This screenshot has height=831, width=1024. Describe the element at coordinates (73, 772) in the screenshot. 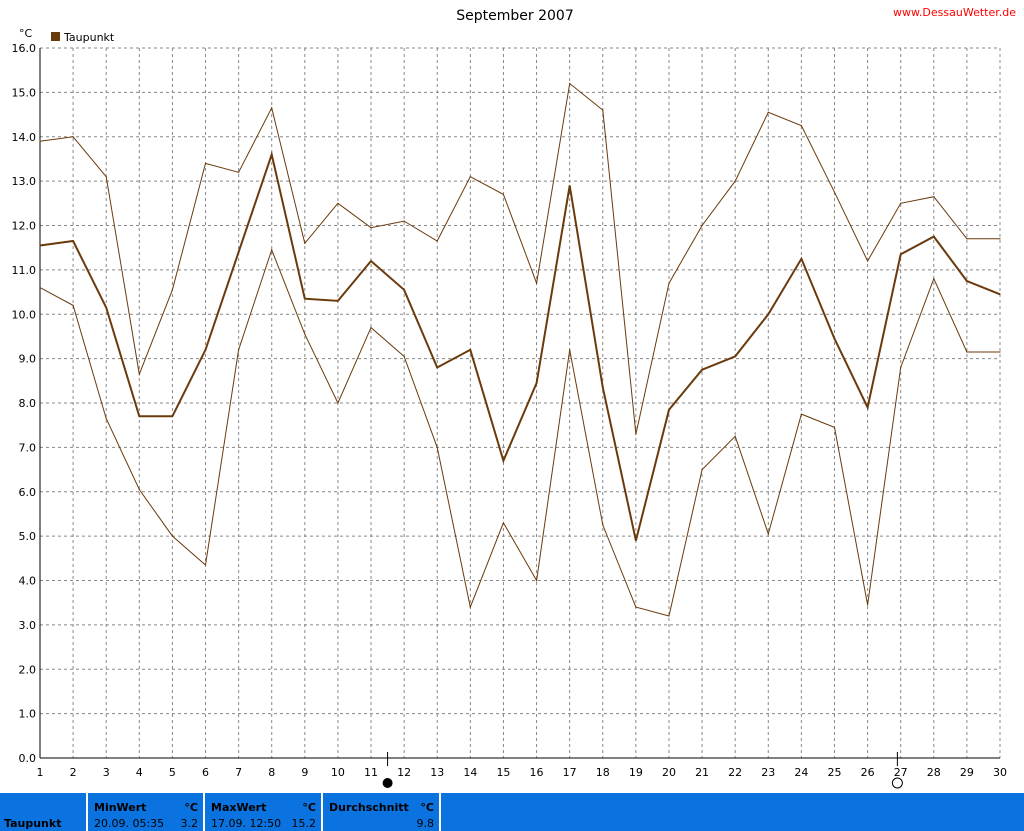

I see `x-tick-label: 2` at that location.